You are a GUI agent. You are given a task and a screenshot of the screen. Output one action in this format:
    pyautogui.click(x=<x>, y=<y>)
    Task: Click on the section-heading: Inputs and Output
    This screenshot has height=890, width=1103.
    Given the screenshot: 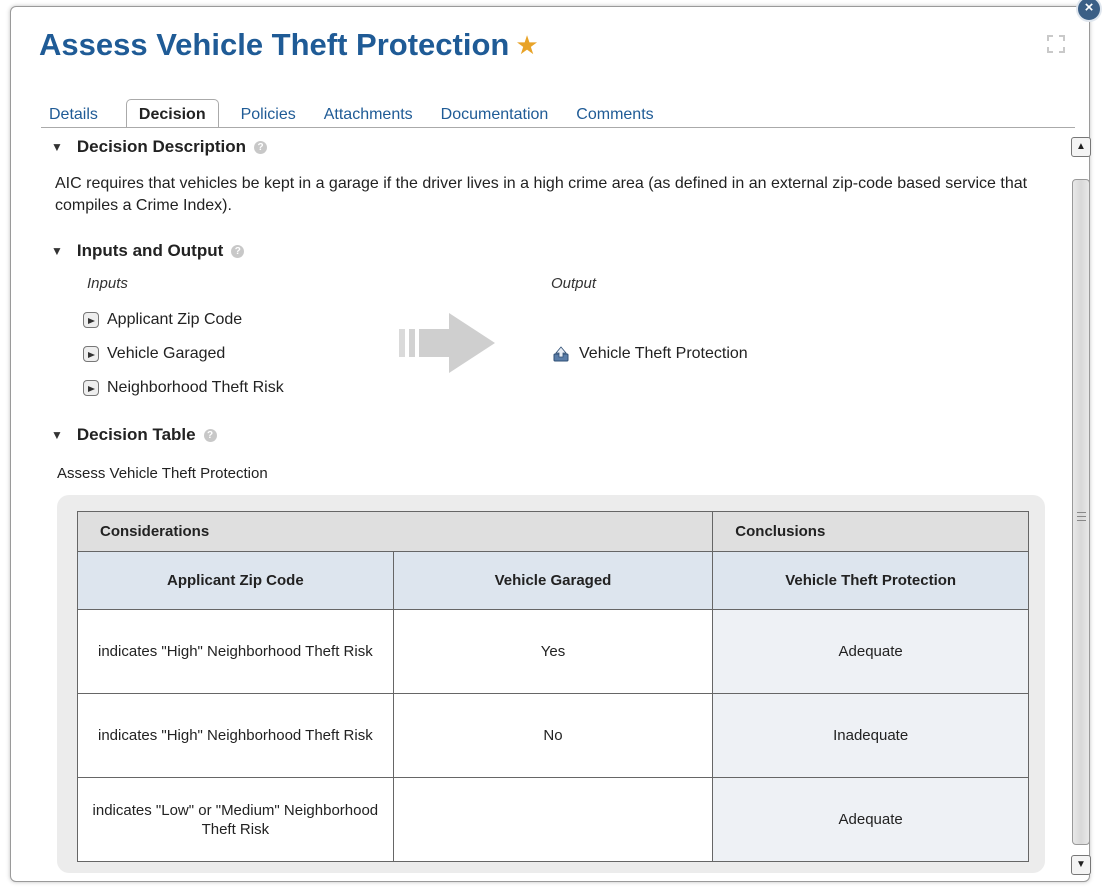 What is the action you would take?
    pyautogui.click(x=150, y=250)
    